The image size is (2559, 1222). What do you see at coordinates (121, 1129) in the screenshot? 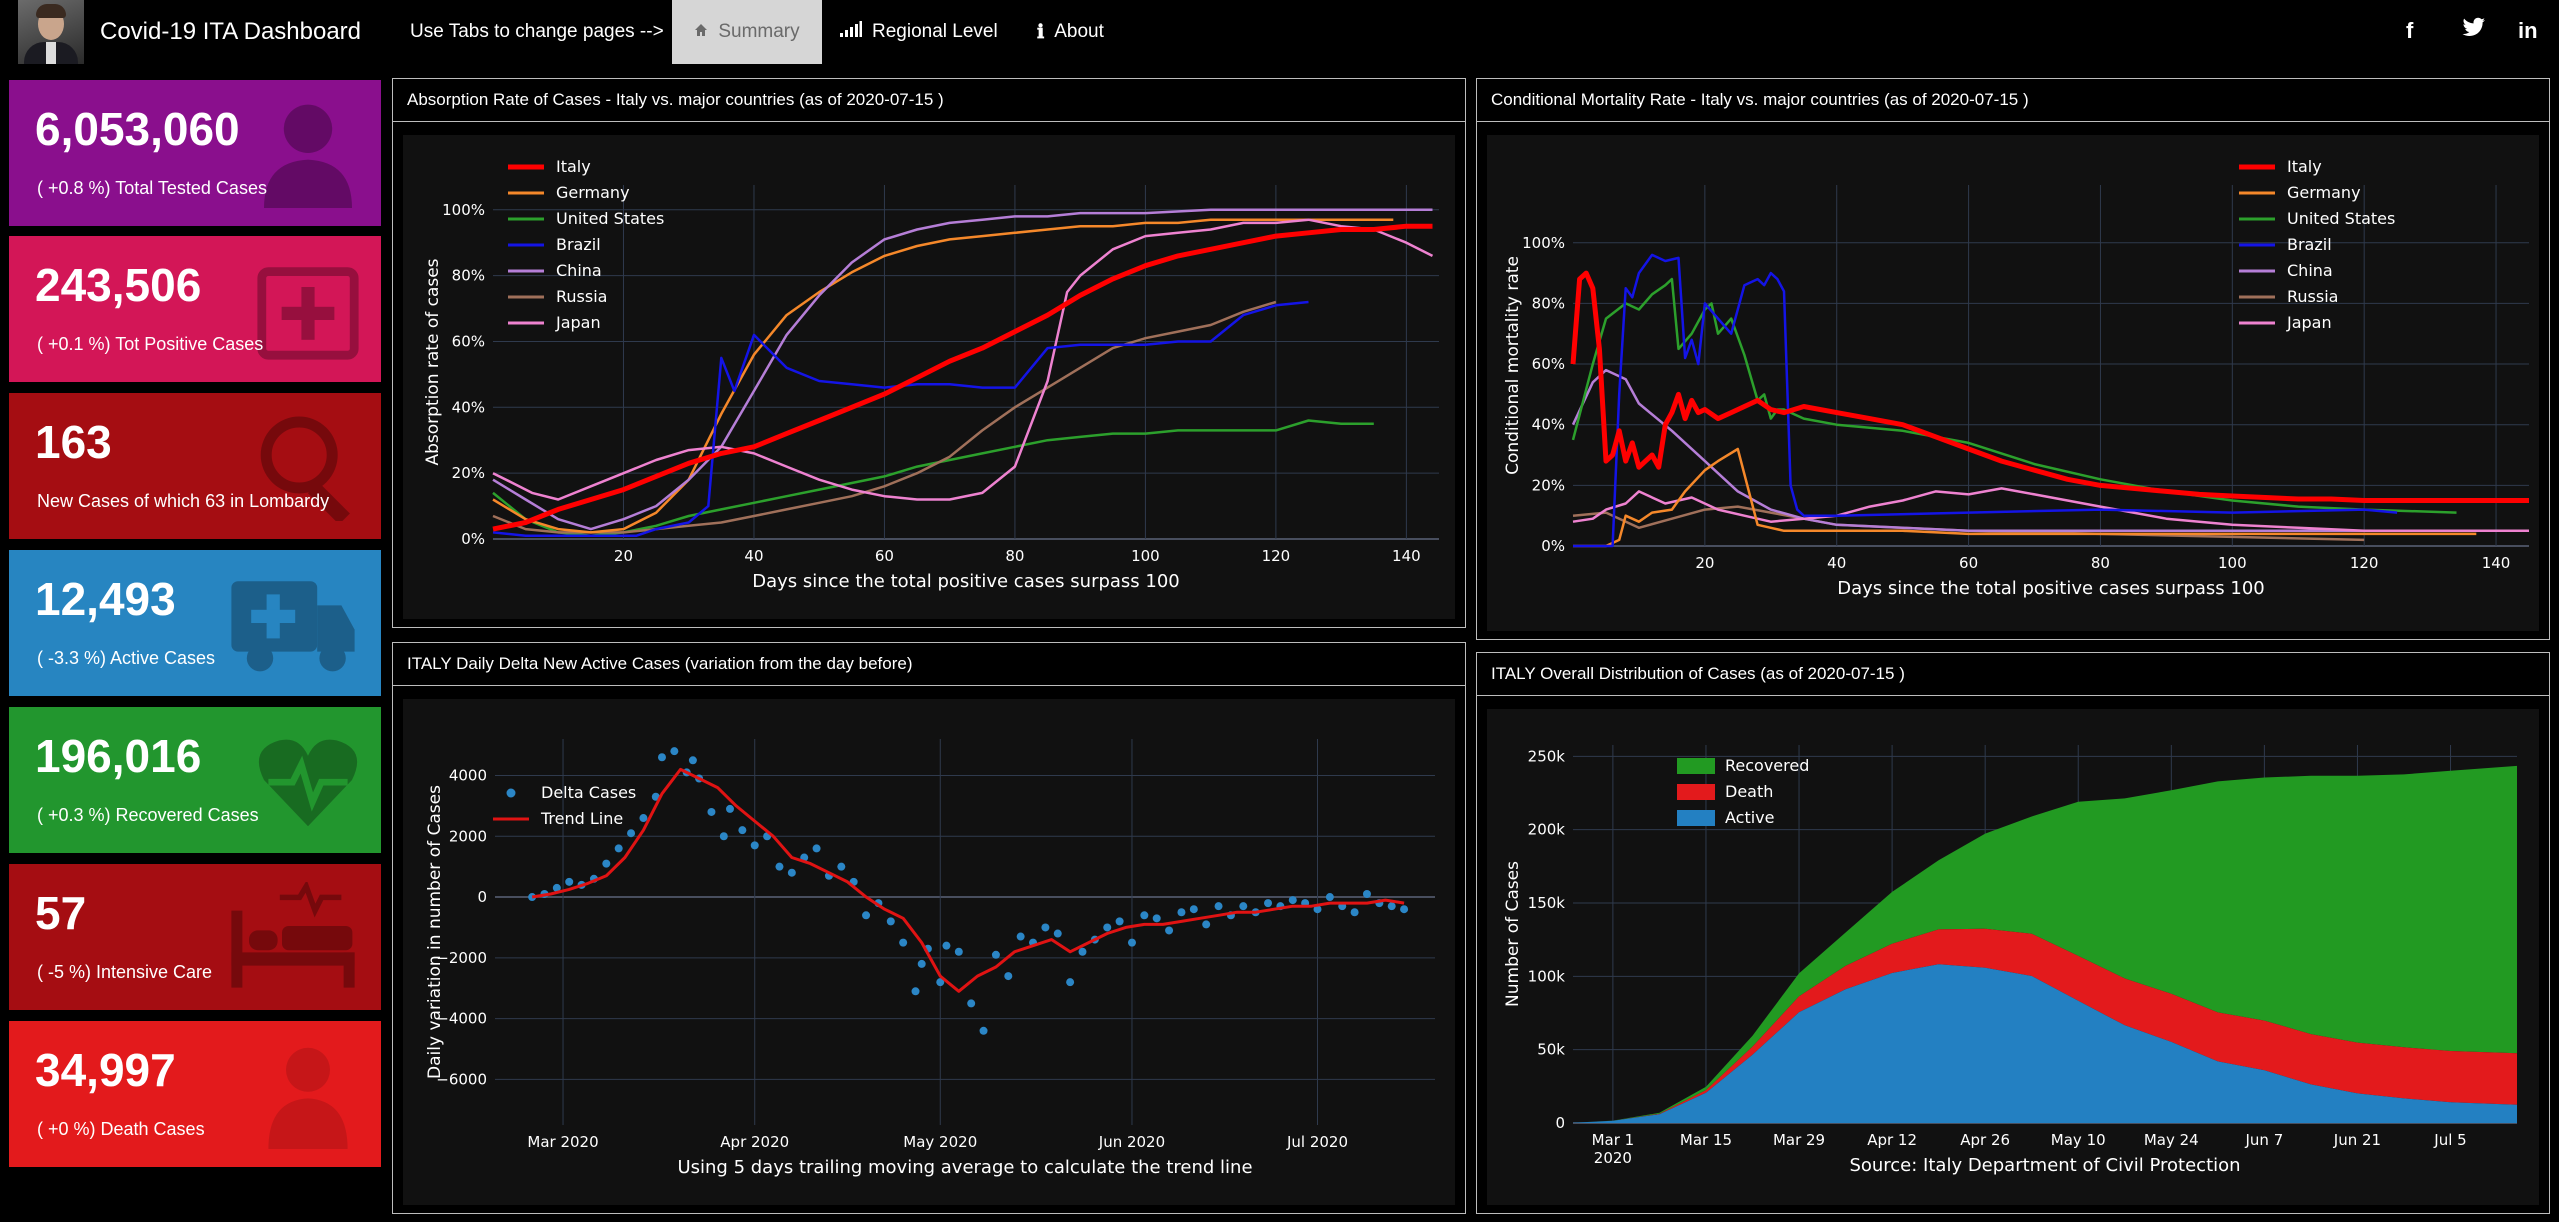
I see `stat-label: ( +0 %) Death Cases` at bounding box center [121, 1129].